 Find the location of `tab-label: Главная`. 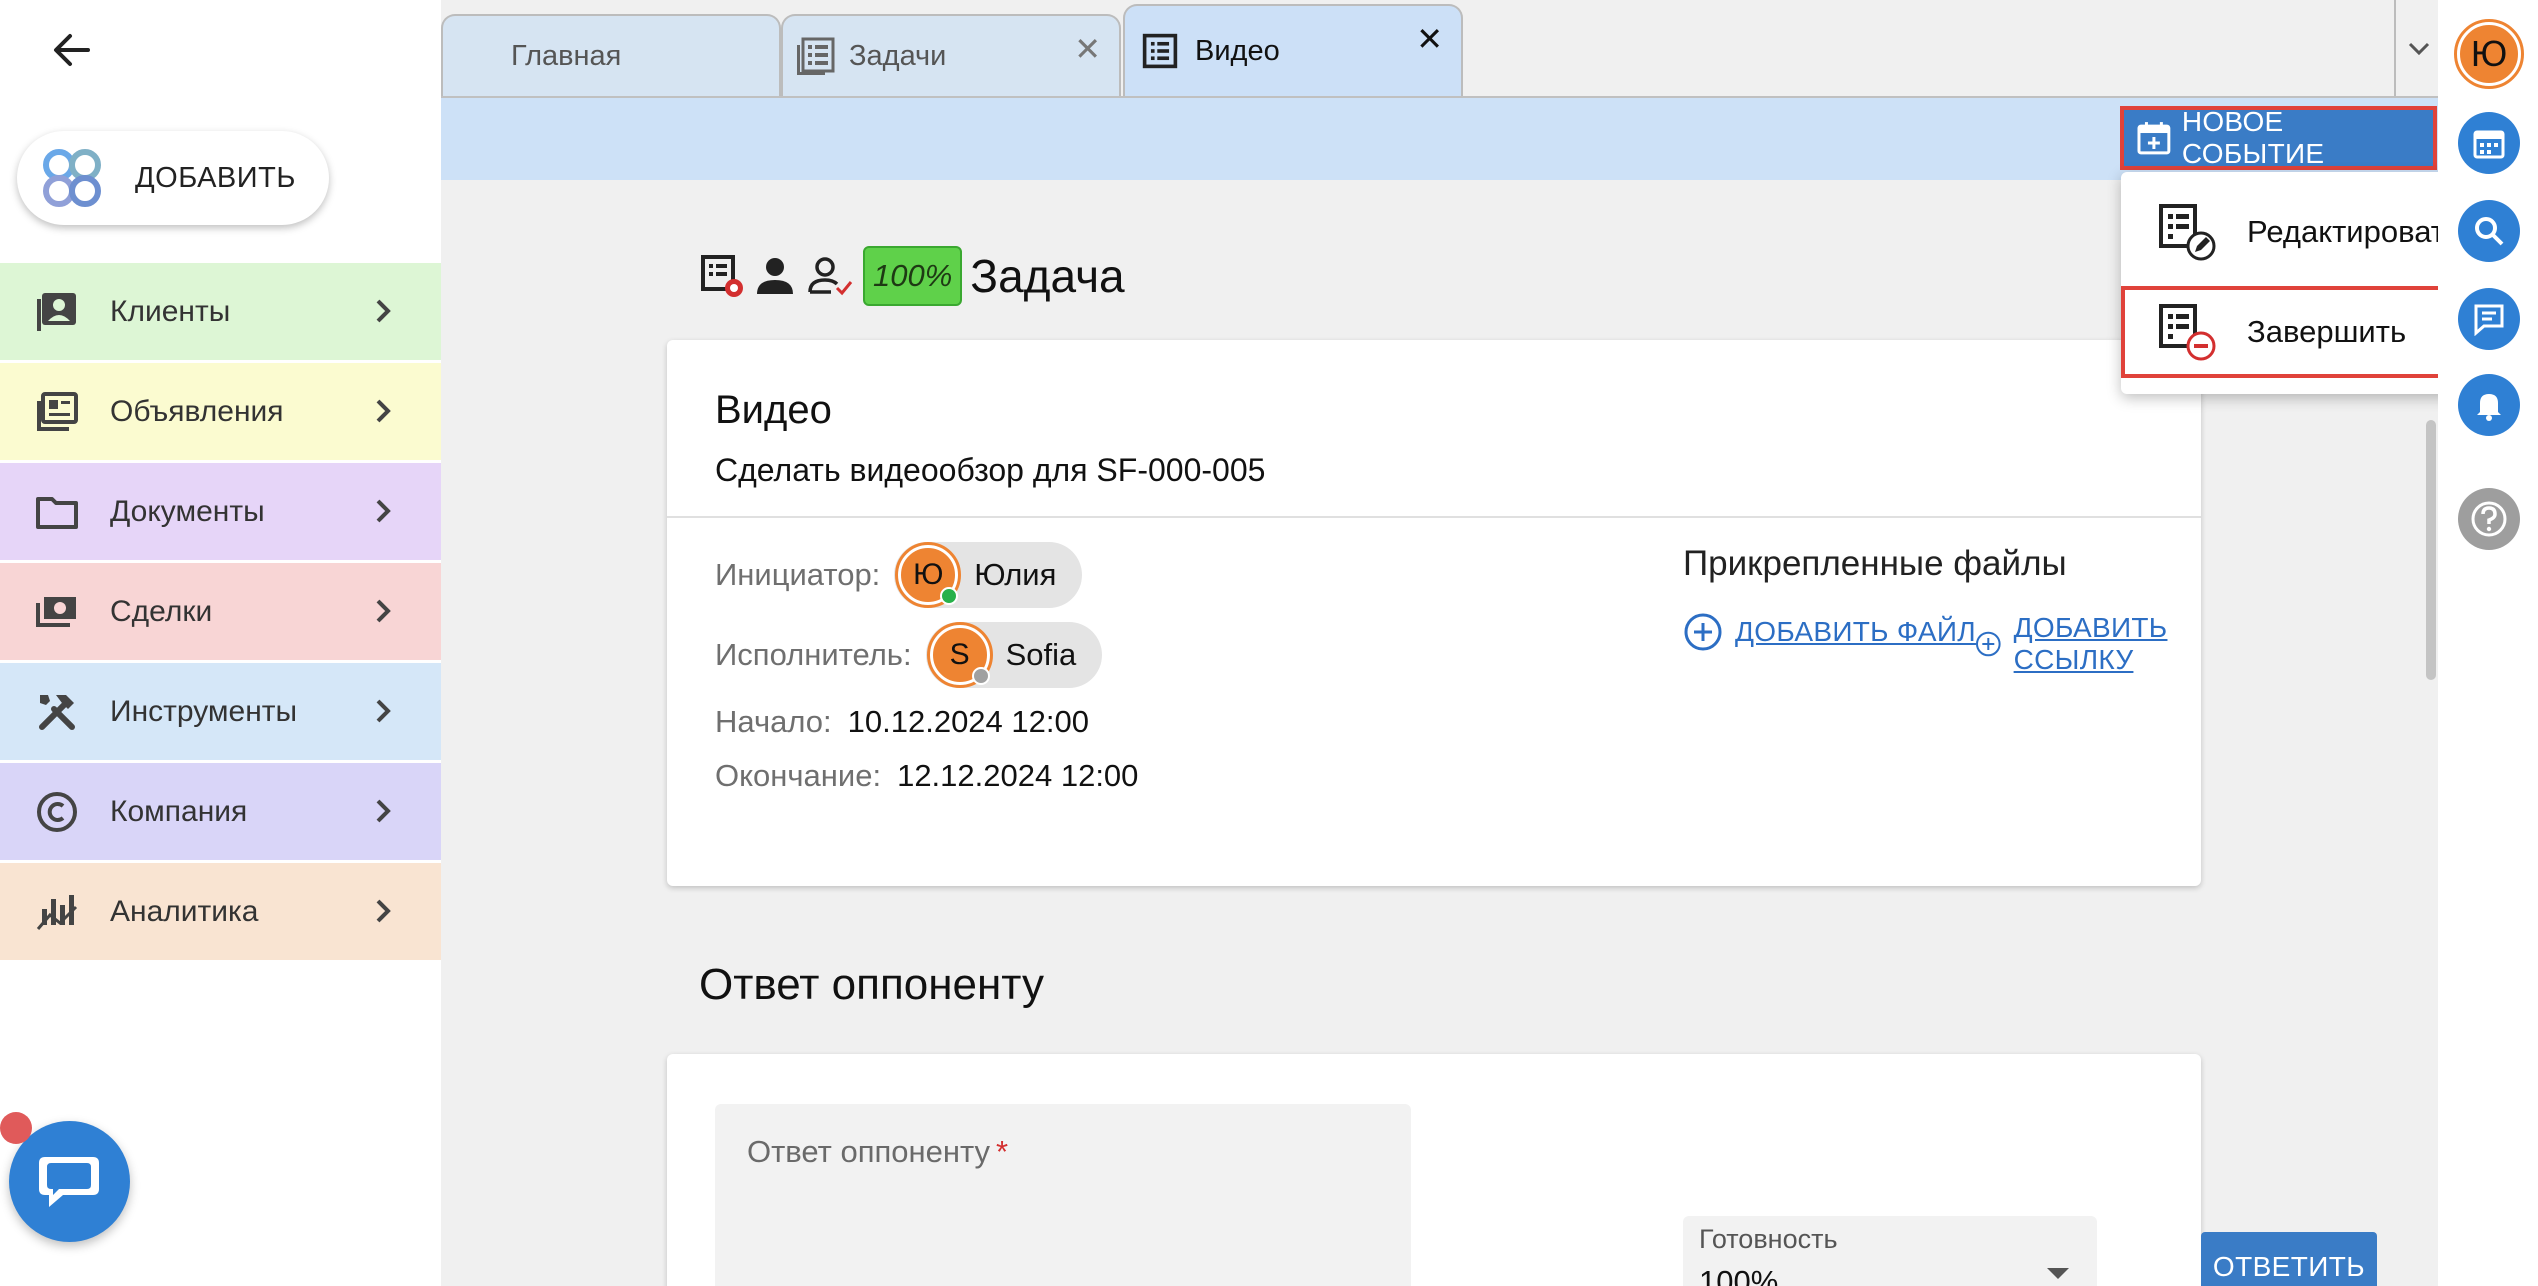

tab-label: Главная is located at coordinates (566, 55).